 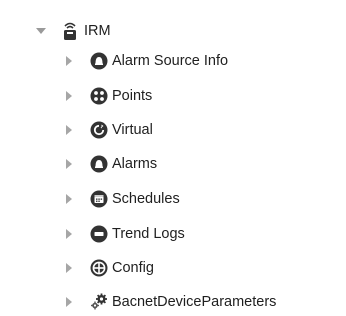 What do you see at coordinates (97, 31) in the screenshot?
I see `tree-node-label: IRM` at bounding box center [97, 31].